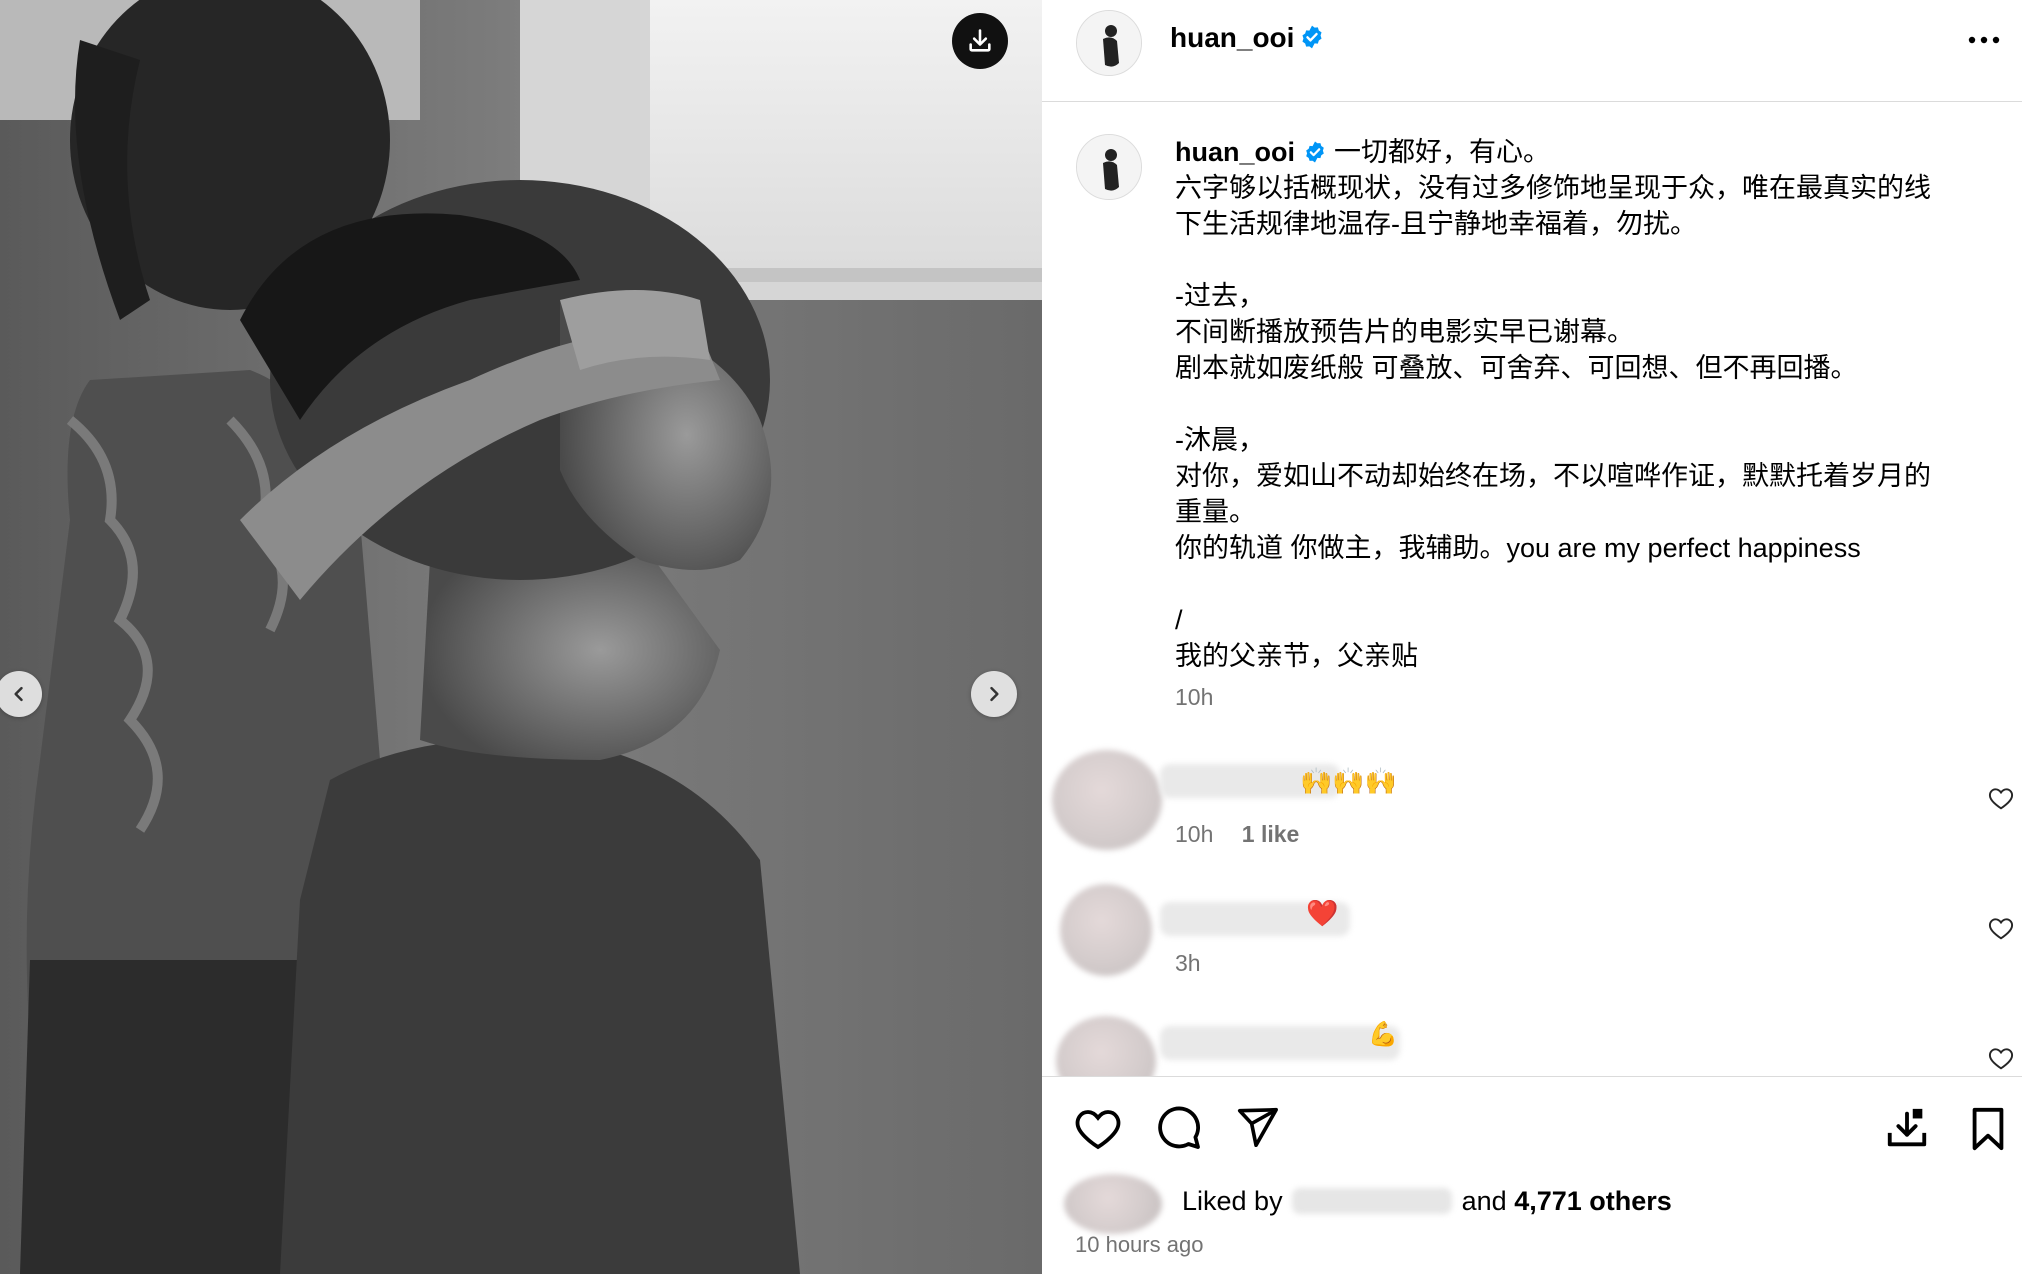  Describe the element at coordinates (1436, 224) in the screenshot. I see `caption-line: 下生活规律地温存-且宁静地幸福着，勿扰。` at that location.